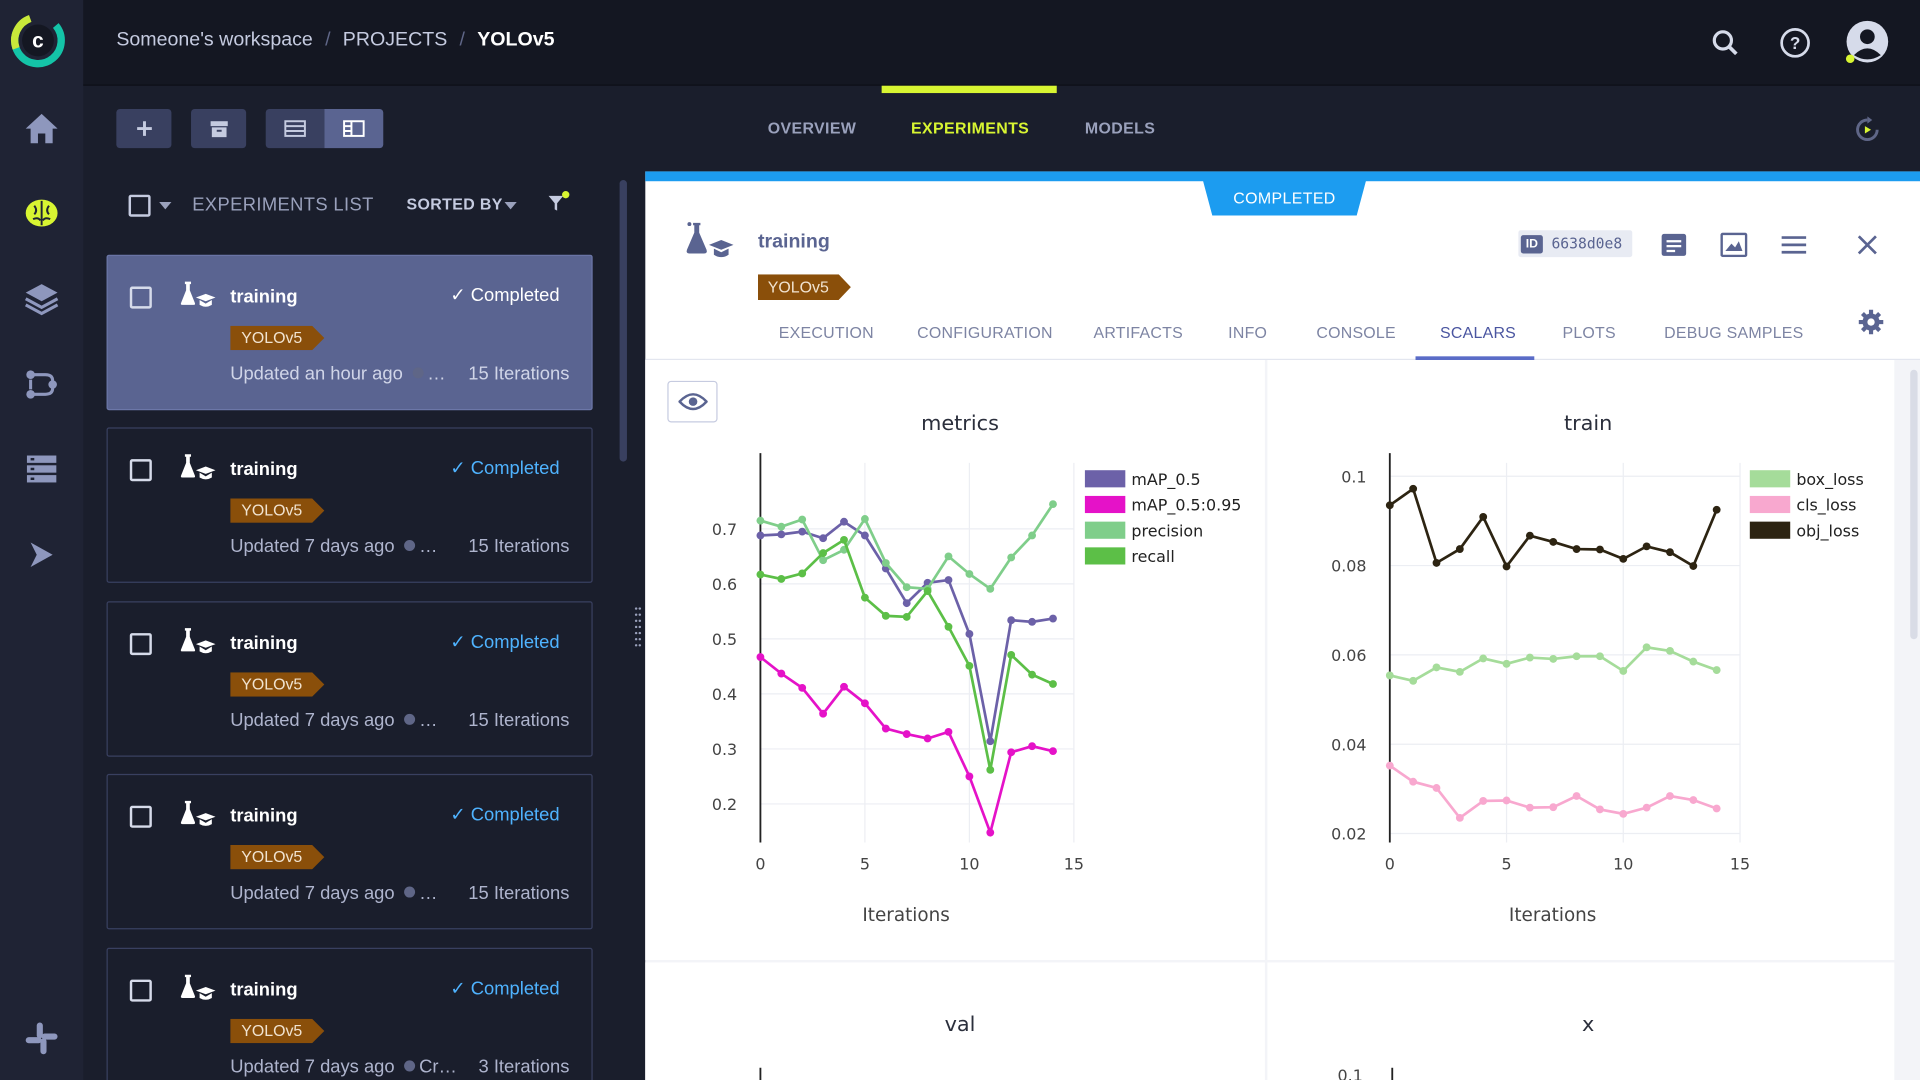 The height and width of the screenshot is (1080, 1920). Describe the element at coordinates (312, 893) in the screenshot. I see `updated-label: Updated 7 days ago` at that location.